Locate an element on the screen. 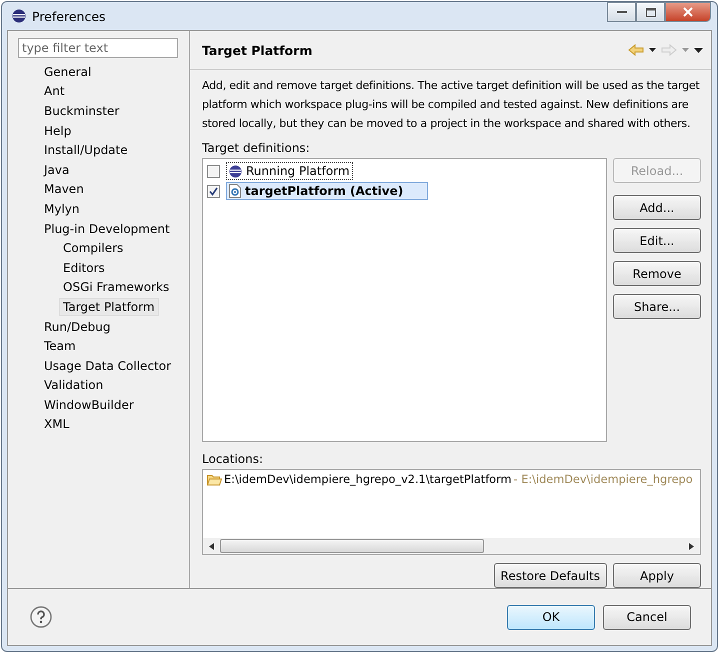  tree-item: XML is located at coordinates (57, 424).